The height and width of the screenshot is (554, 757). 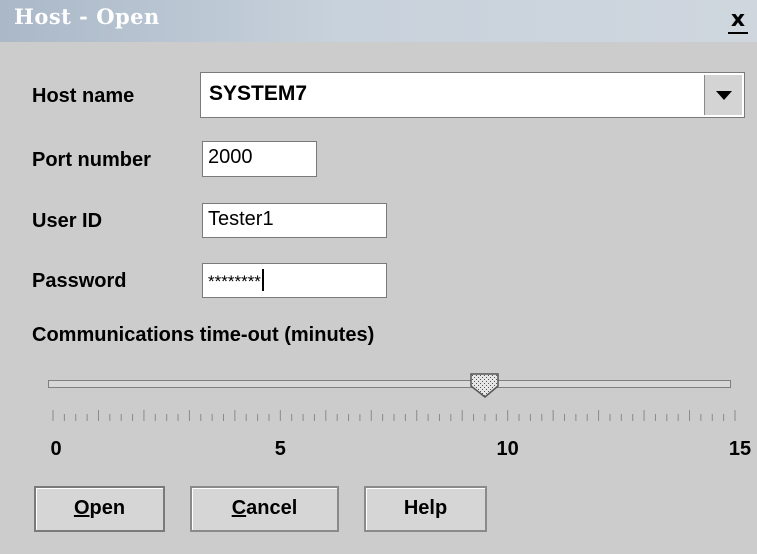 What do you see at coordinates (107, 508) in the screenshot?
I see `open-label: pen` at bounding box center [107, 508].